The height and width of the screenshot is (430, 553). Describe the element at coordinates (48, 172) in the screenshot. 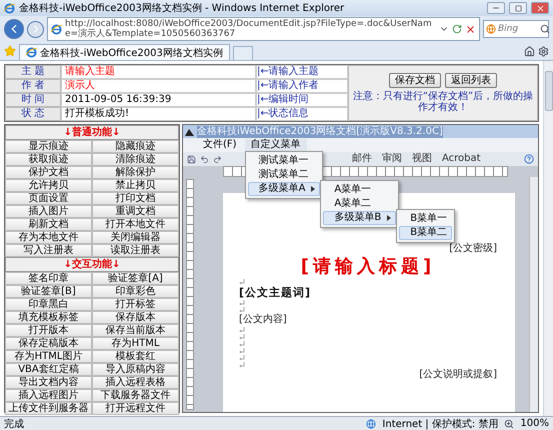

I see `function-button: 保护文档` at that location.